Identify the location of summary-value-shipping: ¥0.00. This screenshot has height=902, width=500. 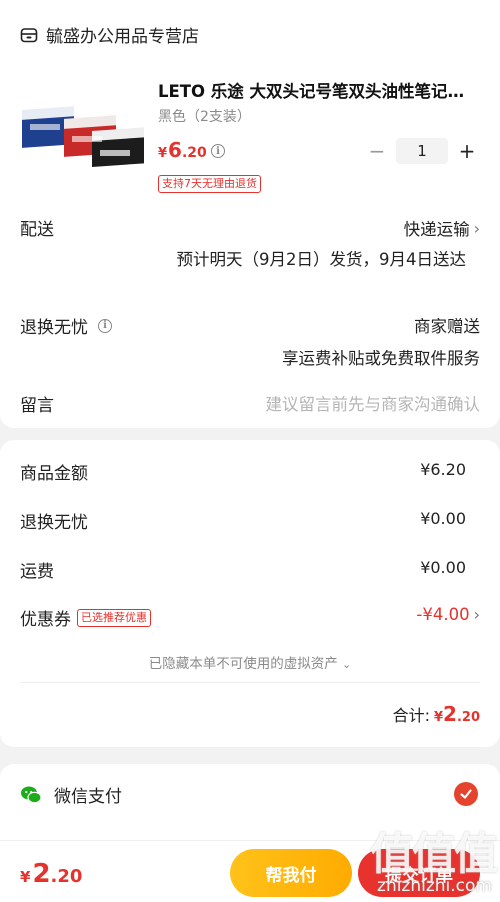
(443, 567).